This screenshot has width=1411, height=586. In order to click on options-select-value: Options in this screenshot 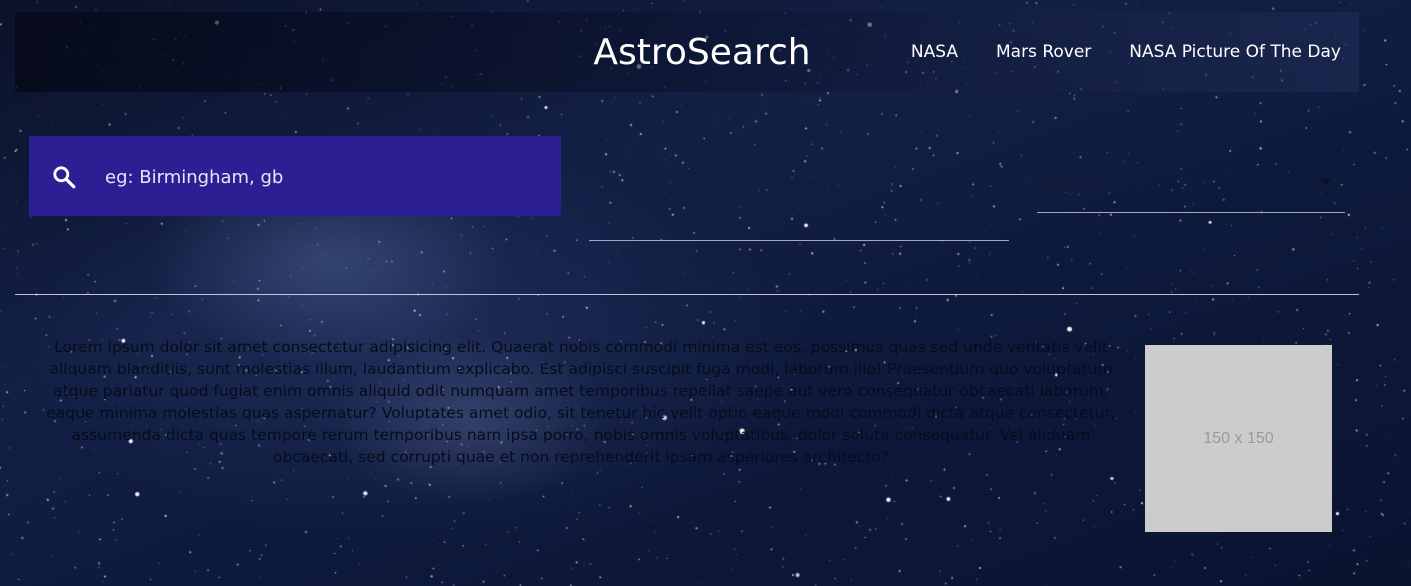, I will do `click(1070, 185)`.